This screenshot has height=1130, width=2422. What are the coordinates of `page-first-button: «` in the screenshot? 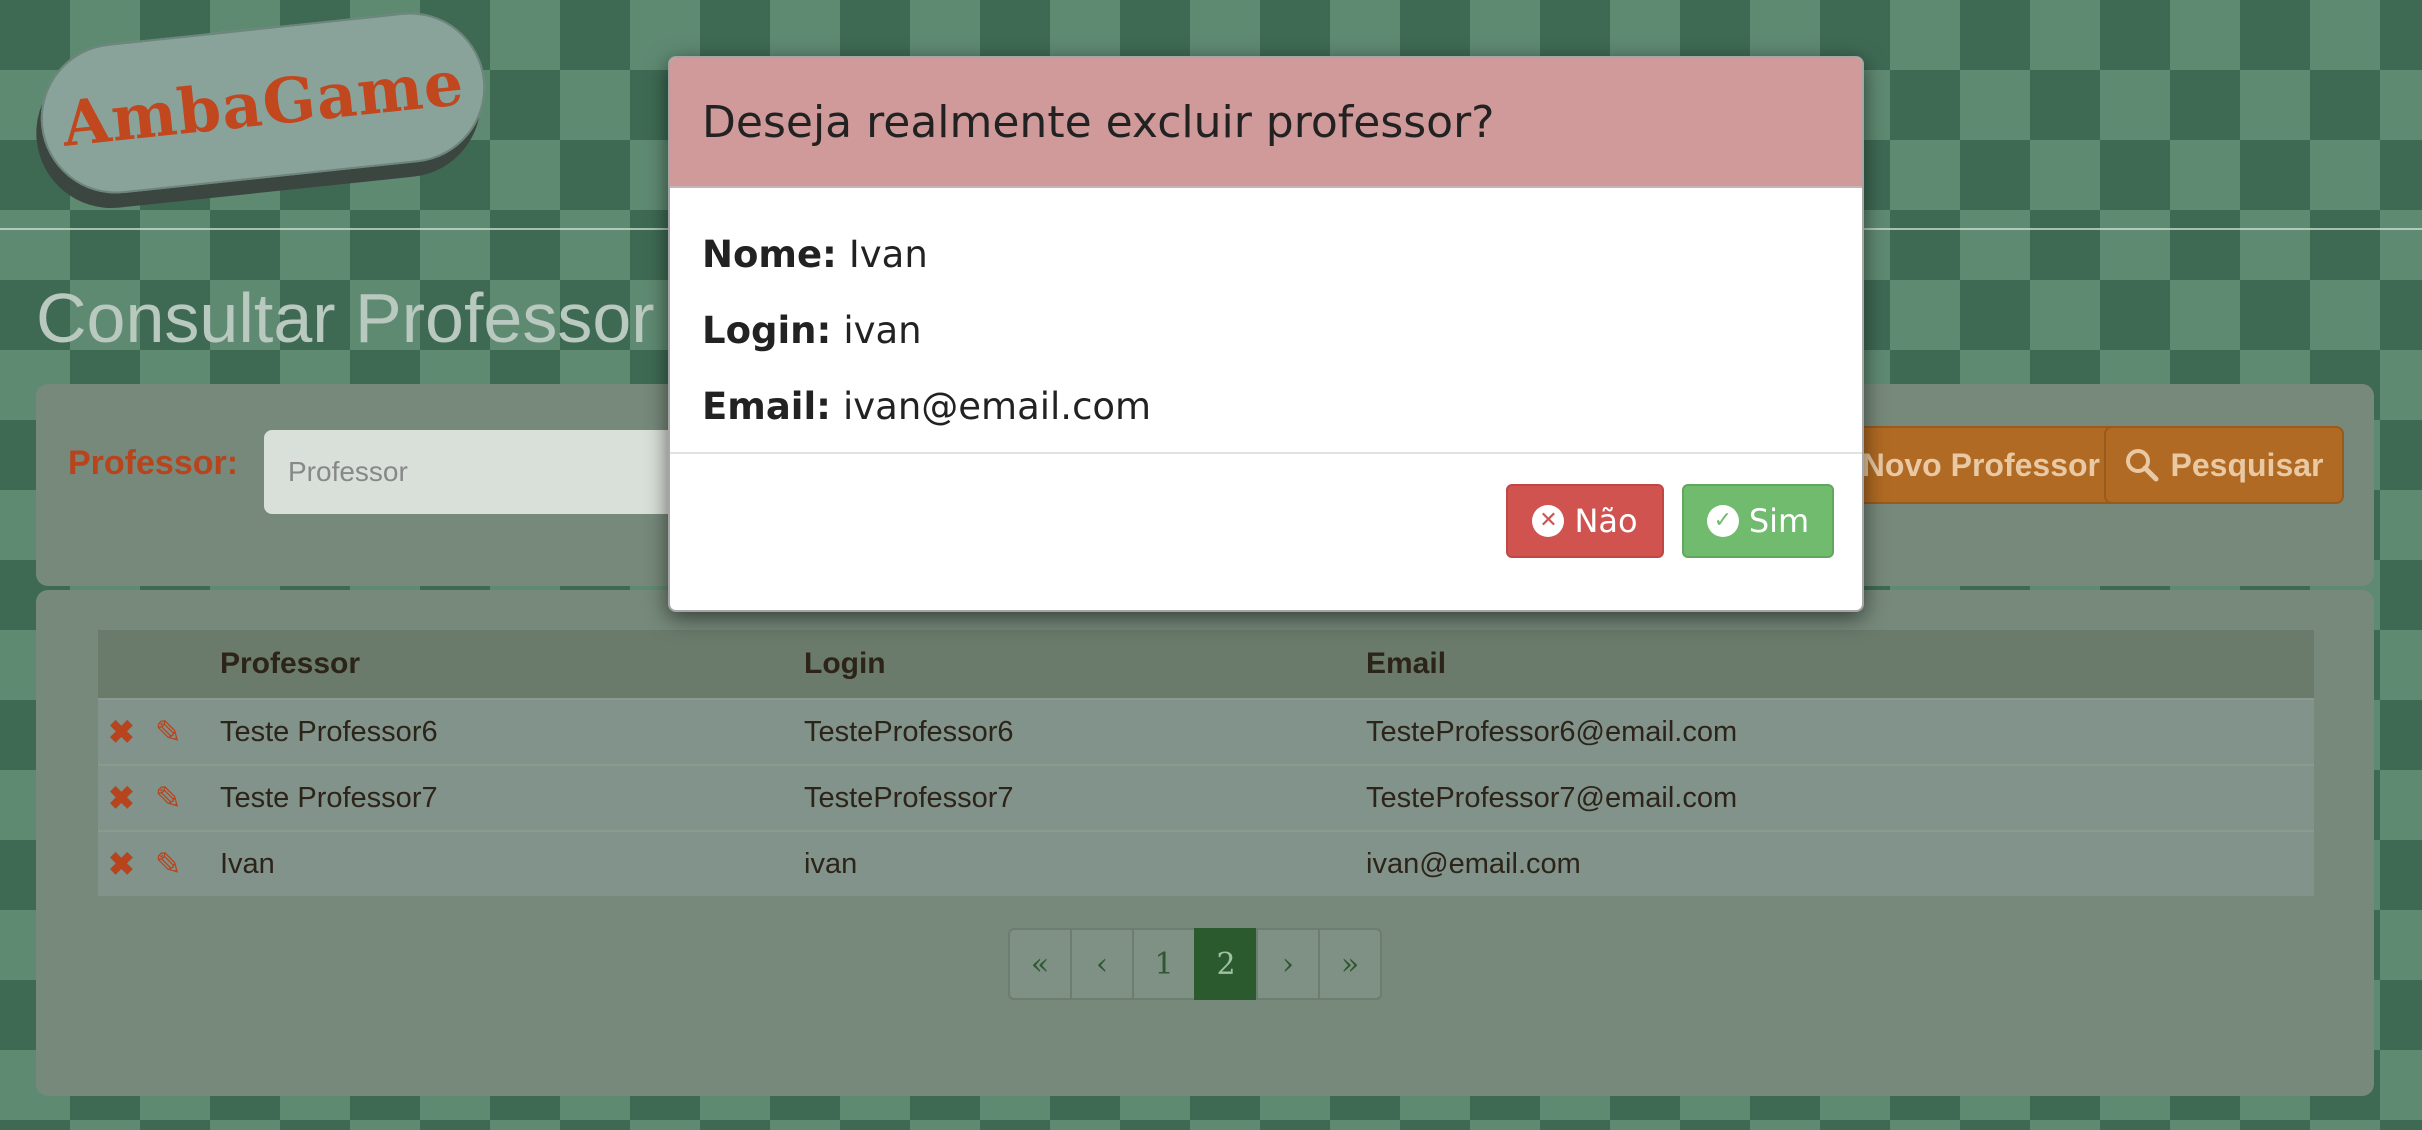 It's located at (1040, 964).